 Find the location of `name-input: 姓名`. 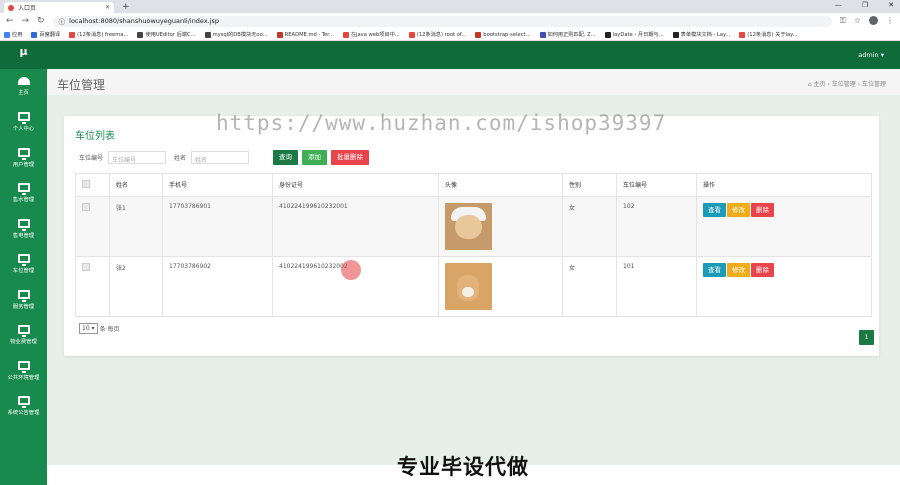

name-input: 姓名 is located at coordinates (220, 157).